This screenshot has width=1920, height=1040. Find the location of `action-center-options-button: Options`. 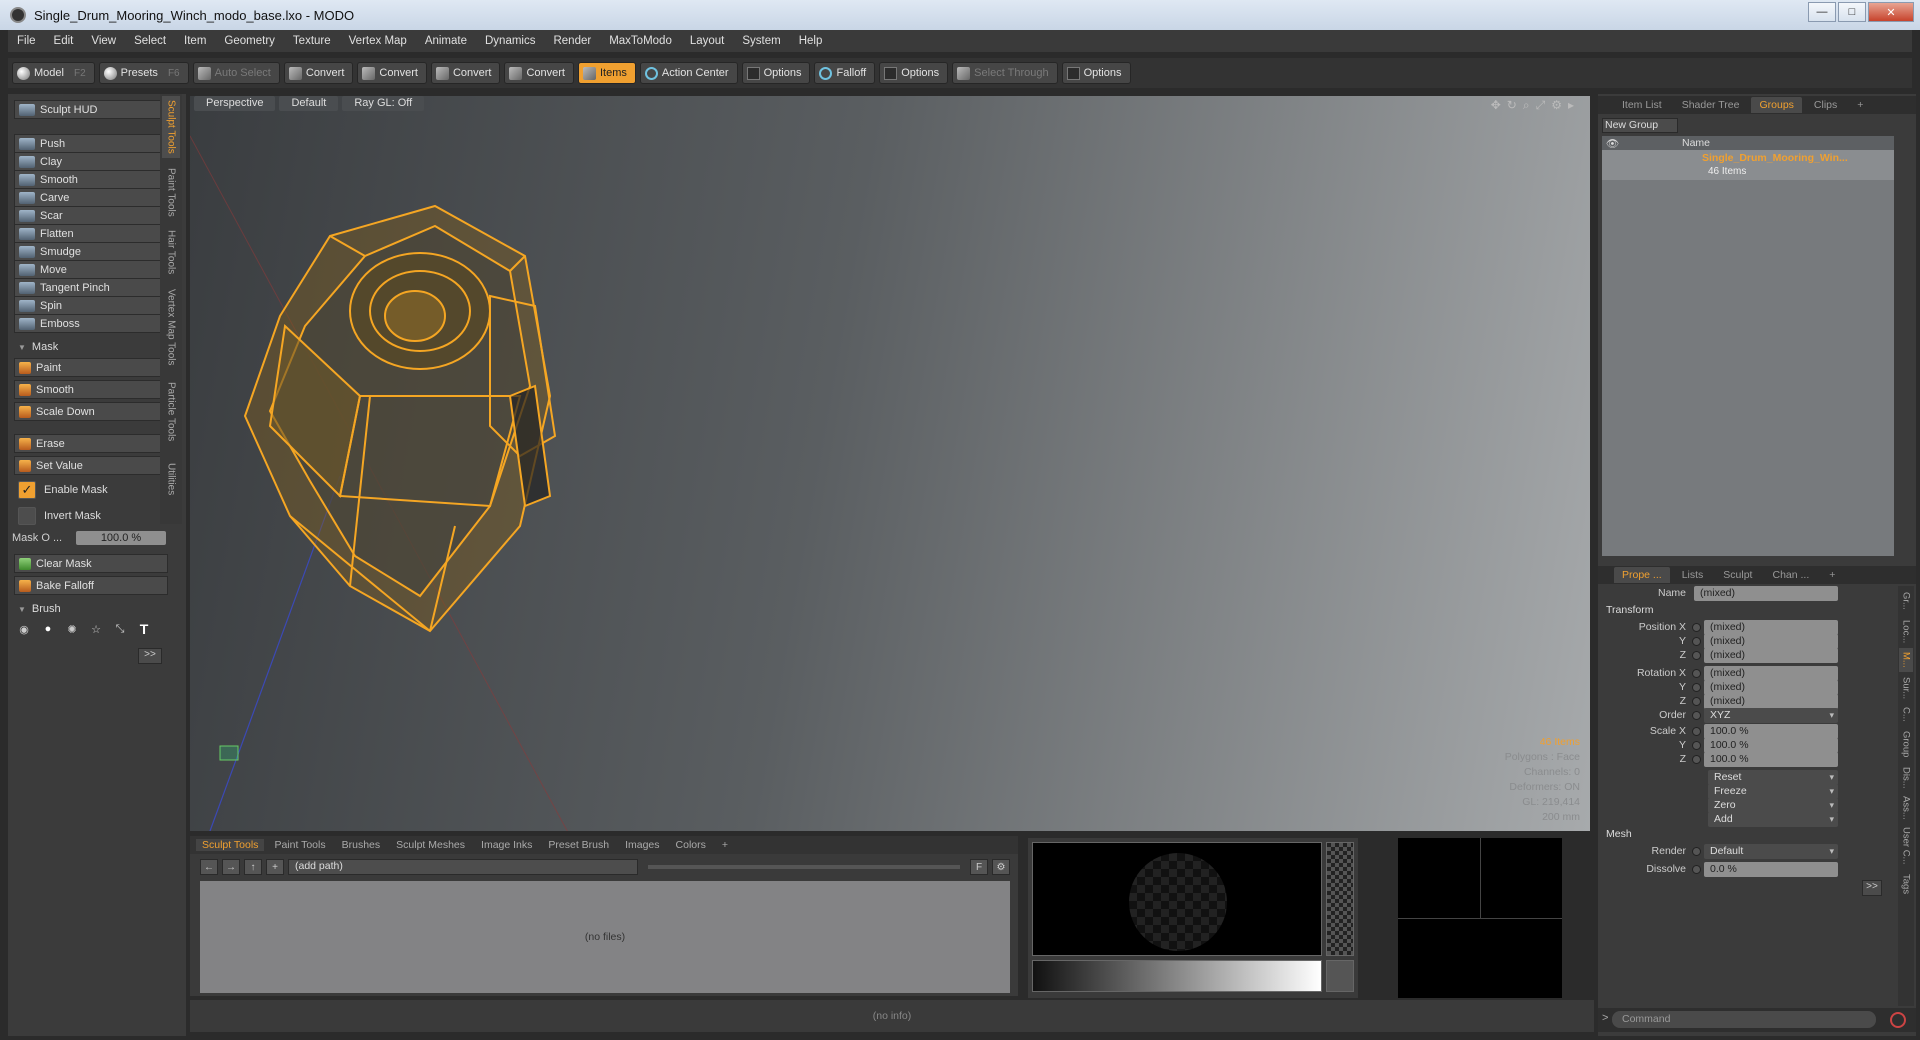

action-center-options-button: Options is located at coordinates (776, 73).